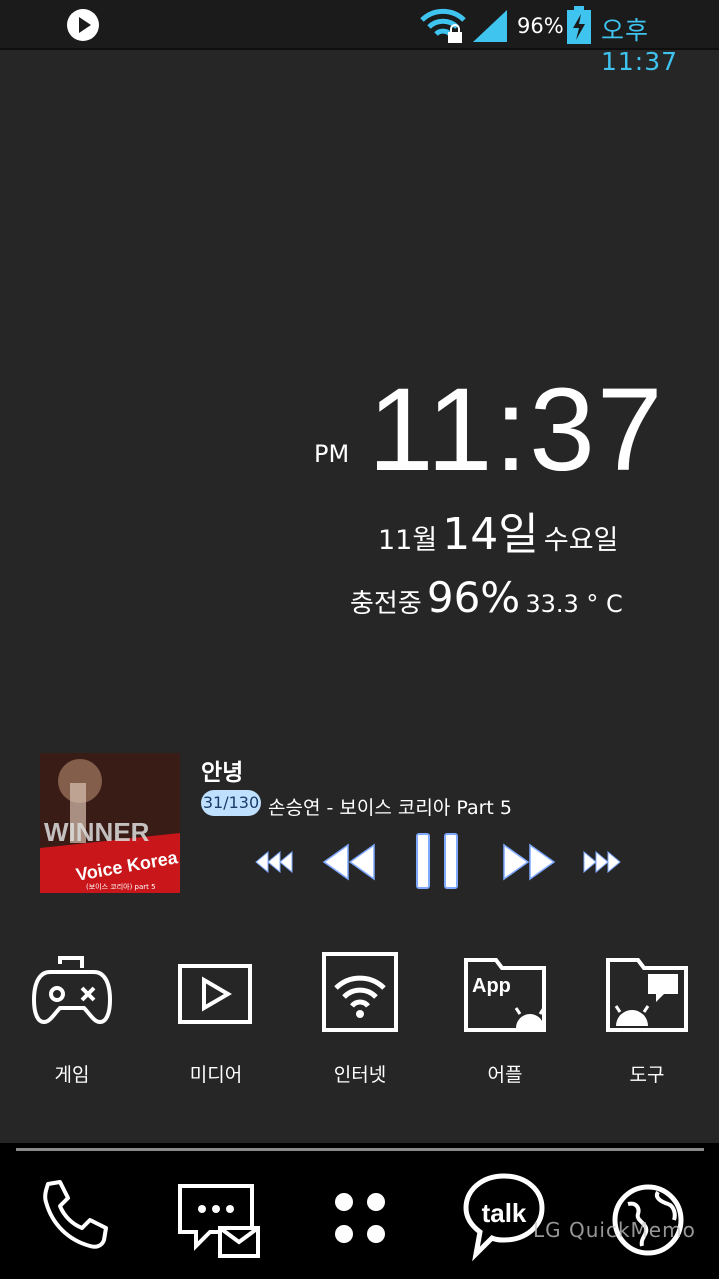 This screenshot has width=719, height=1279. I want to click on battery-charging-icon, so click(579, 25).